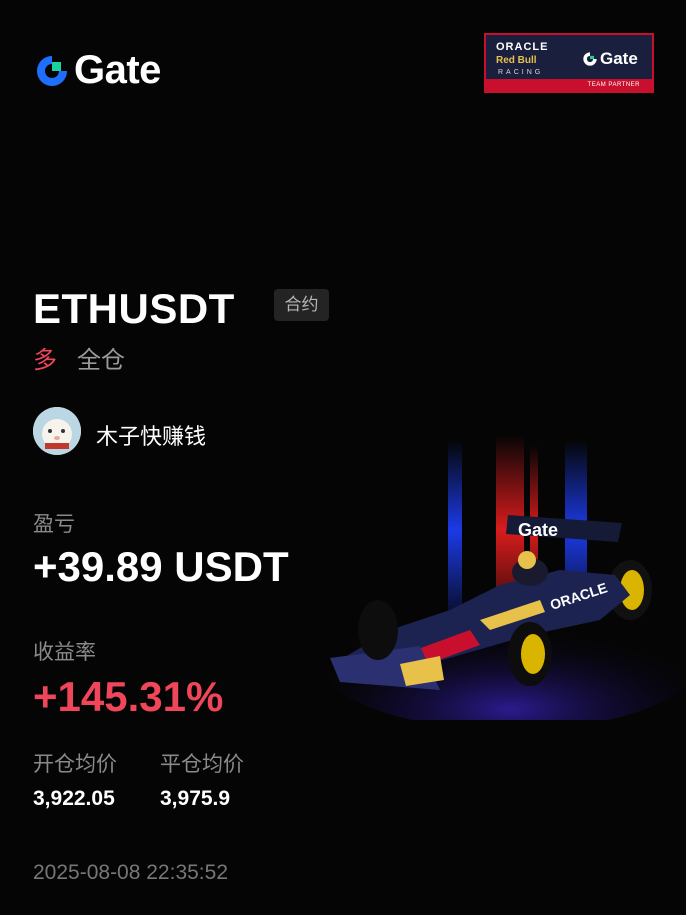 The image size is (686, 915). I want to click on gate-logo: Gate, so click(97, 70).